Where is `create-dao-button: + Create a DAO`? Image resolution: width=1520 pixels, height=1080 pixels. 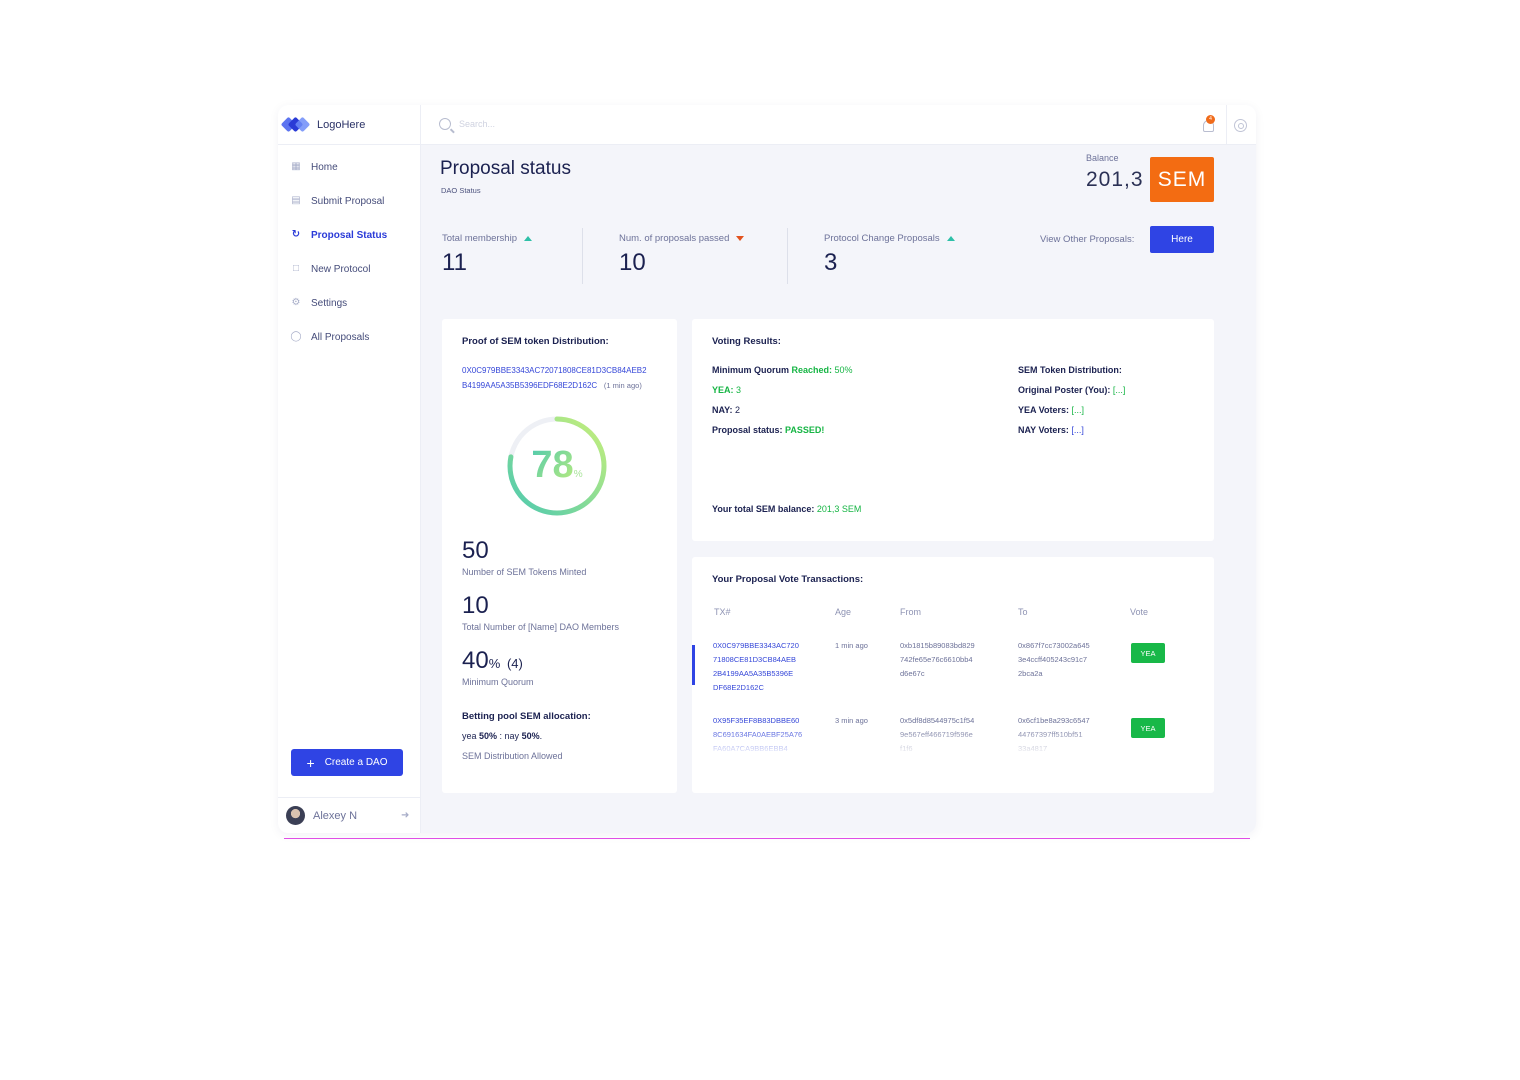
create-dao-button: + Create a DAO is located at coordinates (347, 762).